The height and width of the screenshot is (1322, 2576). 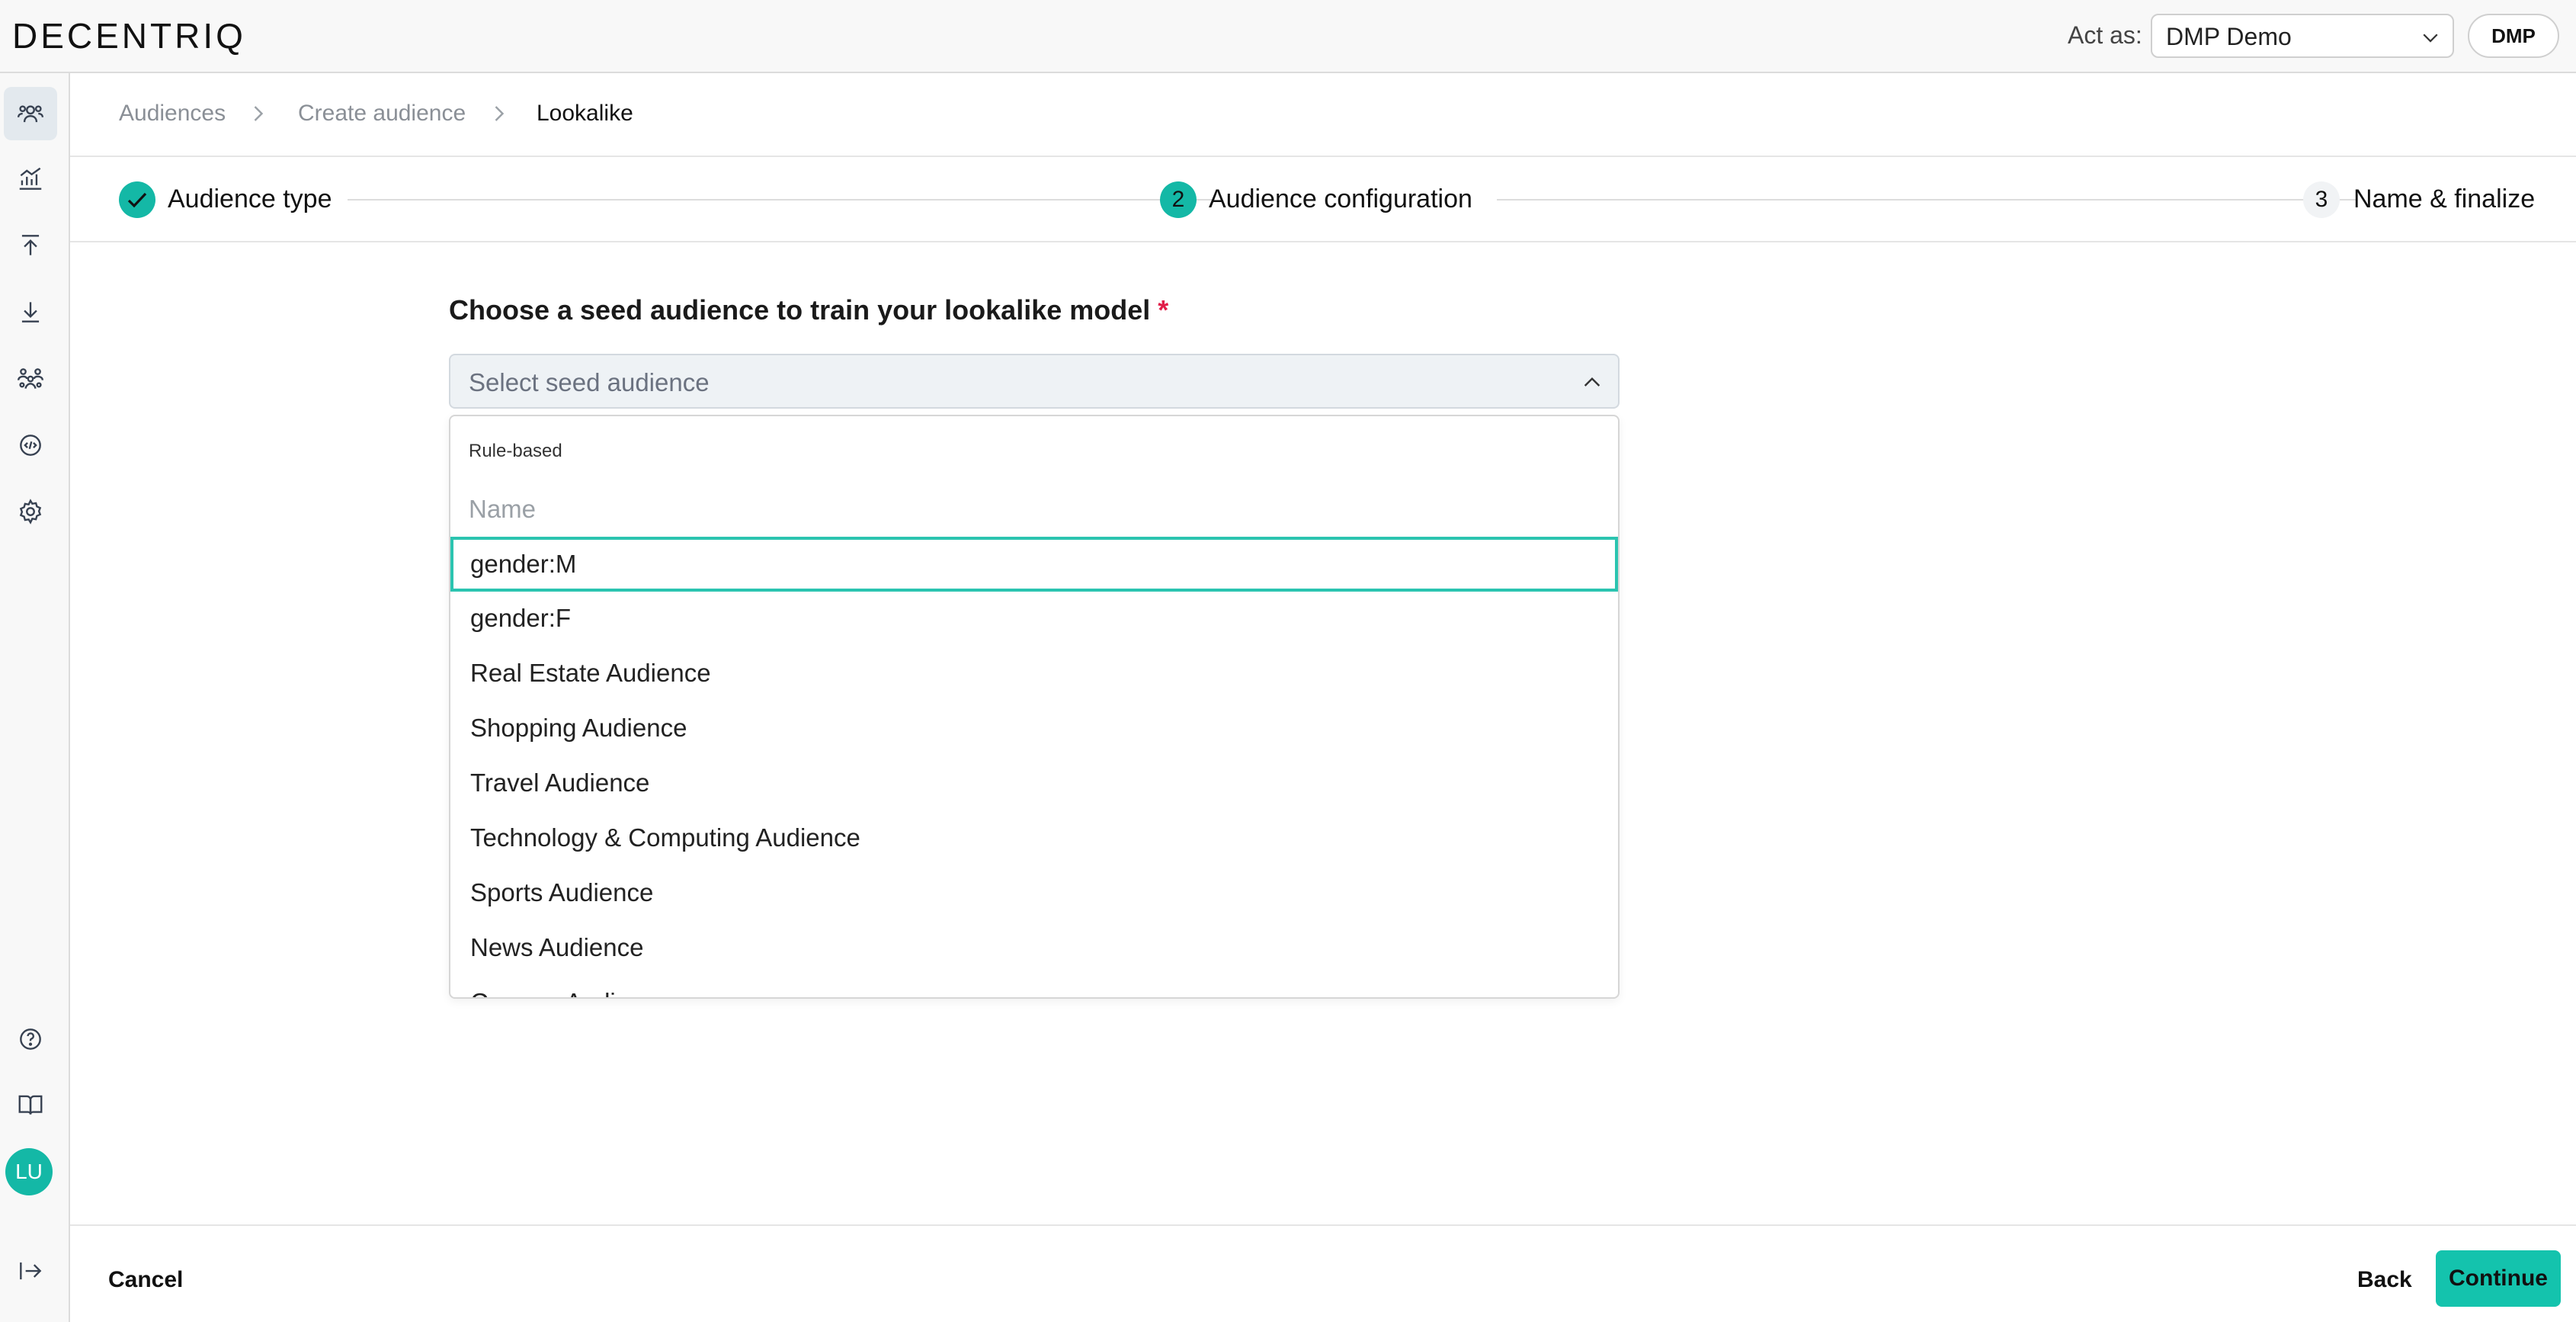 What do you see at coordinates (1323, 1273) in the screenshot?
I see `footer-bar: Cancel Back Continue` at bounding box center [1323, 1273].